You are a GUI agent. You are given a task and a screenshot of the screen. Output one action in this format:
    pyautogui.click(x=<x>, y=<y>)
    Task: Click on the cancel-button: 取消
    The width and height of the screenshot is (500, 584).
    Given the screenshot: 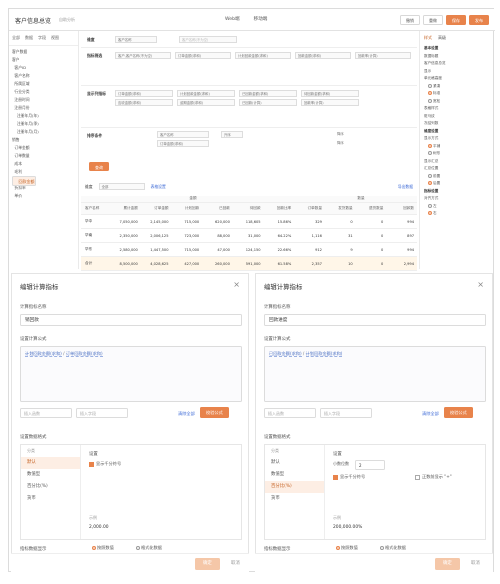 What is the action you would take?
    pyautogui.click(x=475, y=564)
    